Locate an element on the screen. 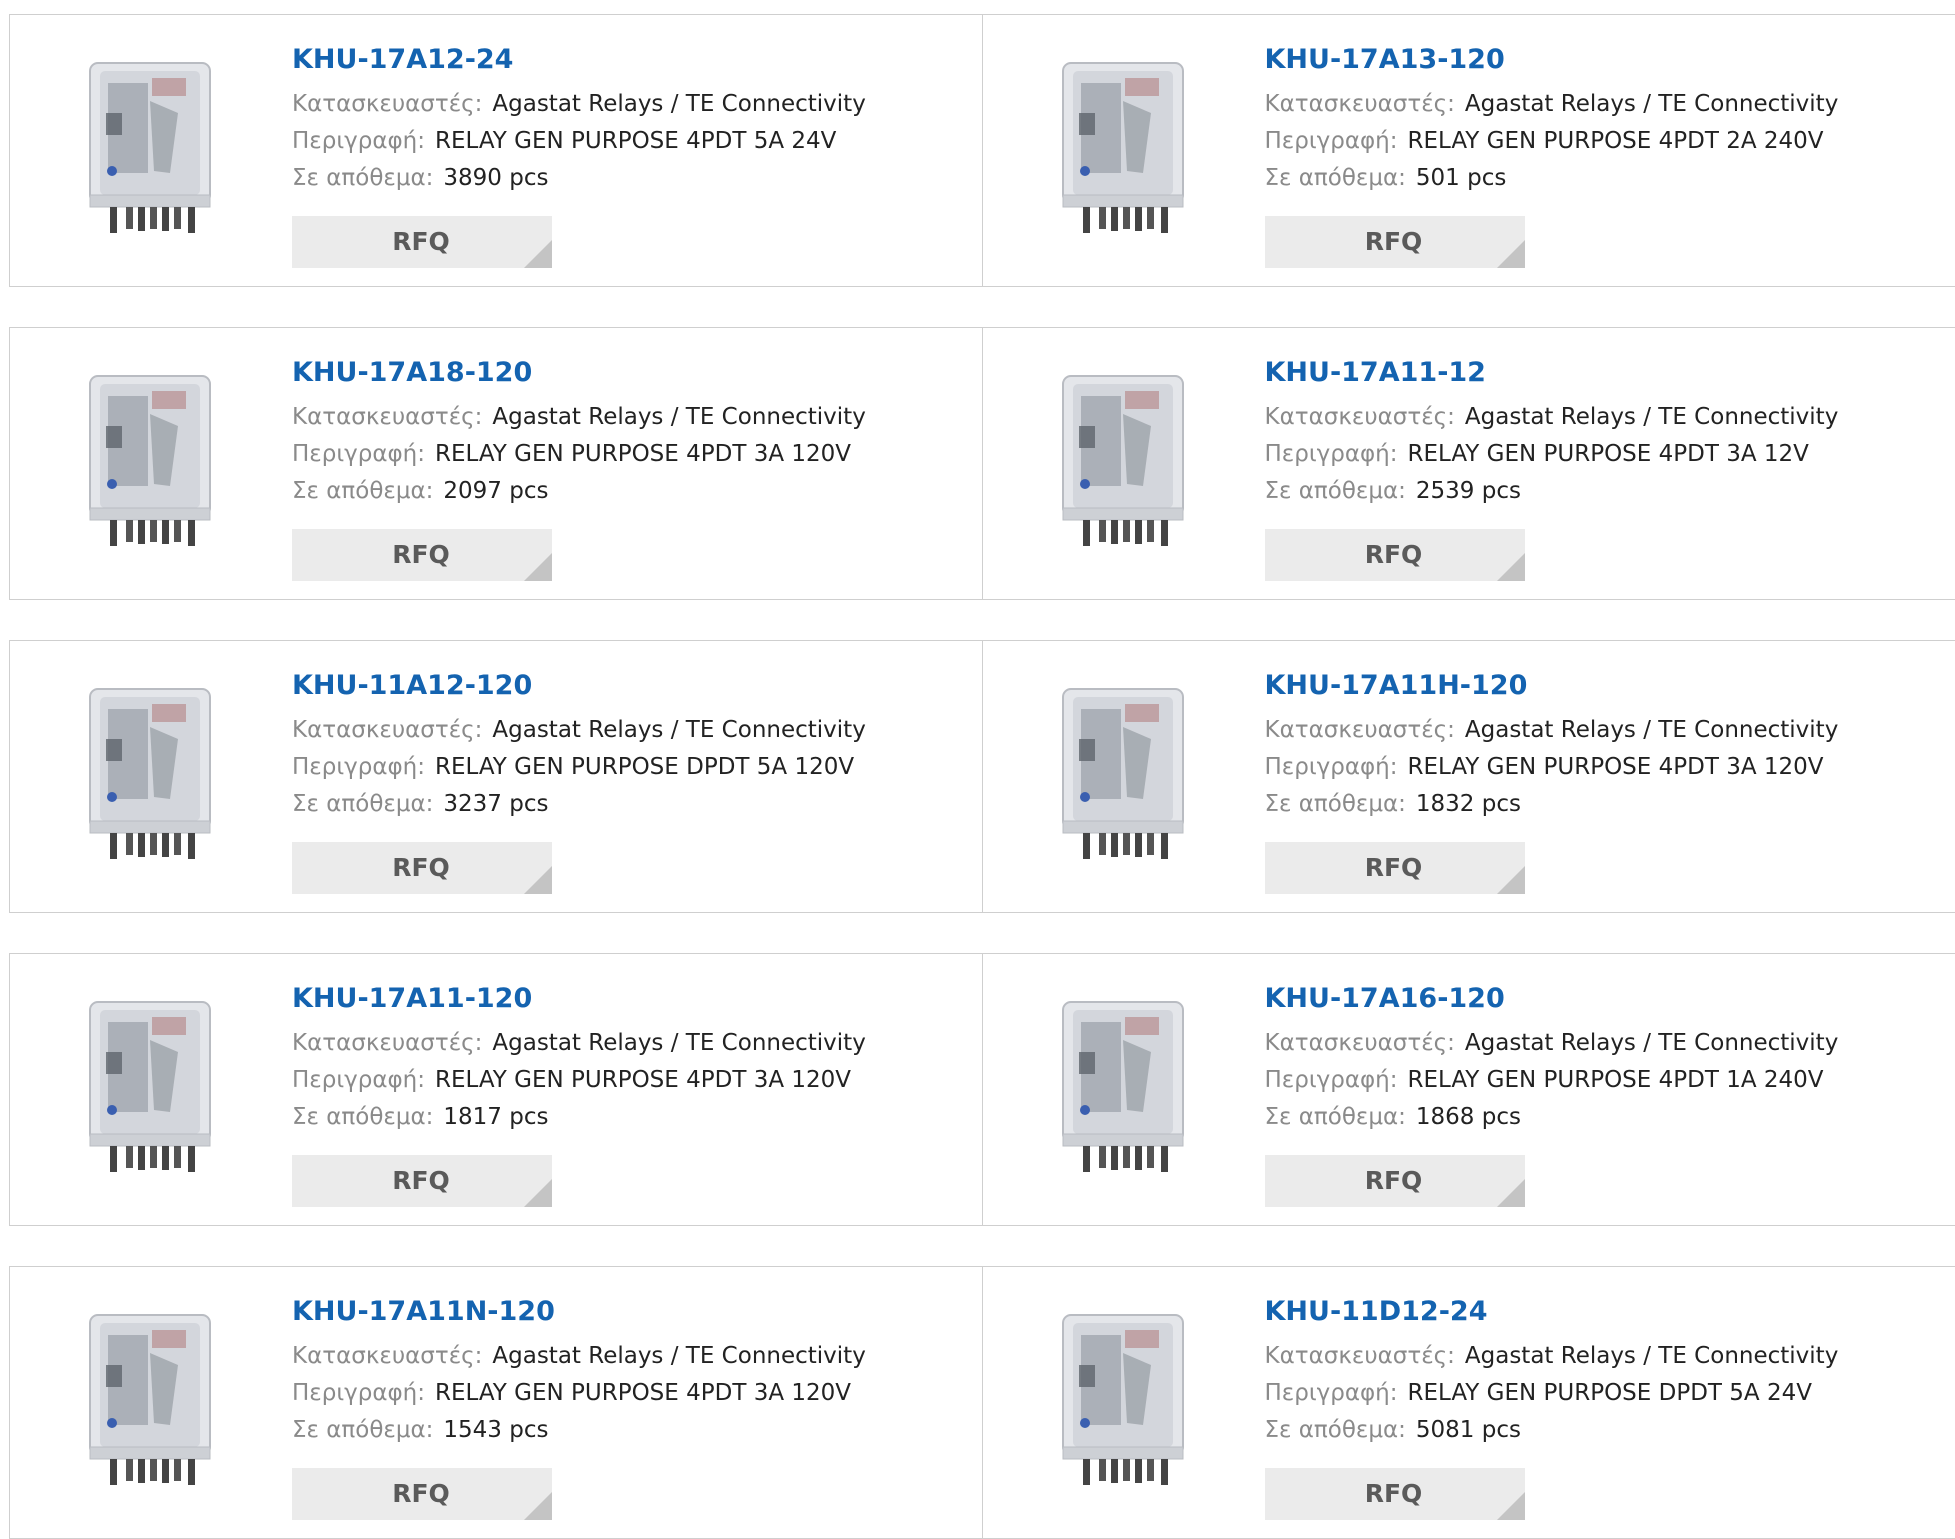  description-row: Περιγραφή:RELAY GEN PURPOSE DPDT 5A 24V is located at coordinates (1595, 1393).